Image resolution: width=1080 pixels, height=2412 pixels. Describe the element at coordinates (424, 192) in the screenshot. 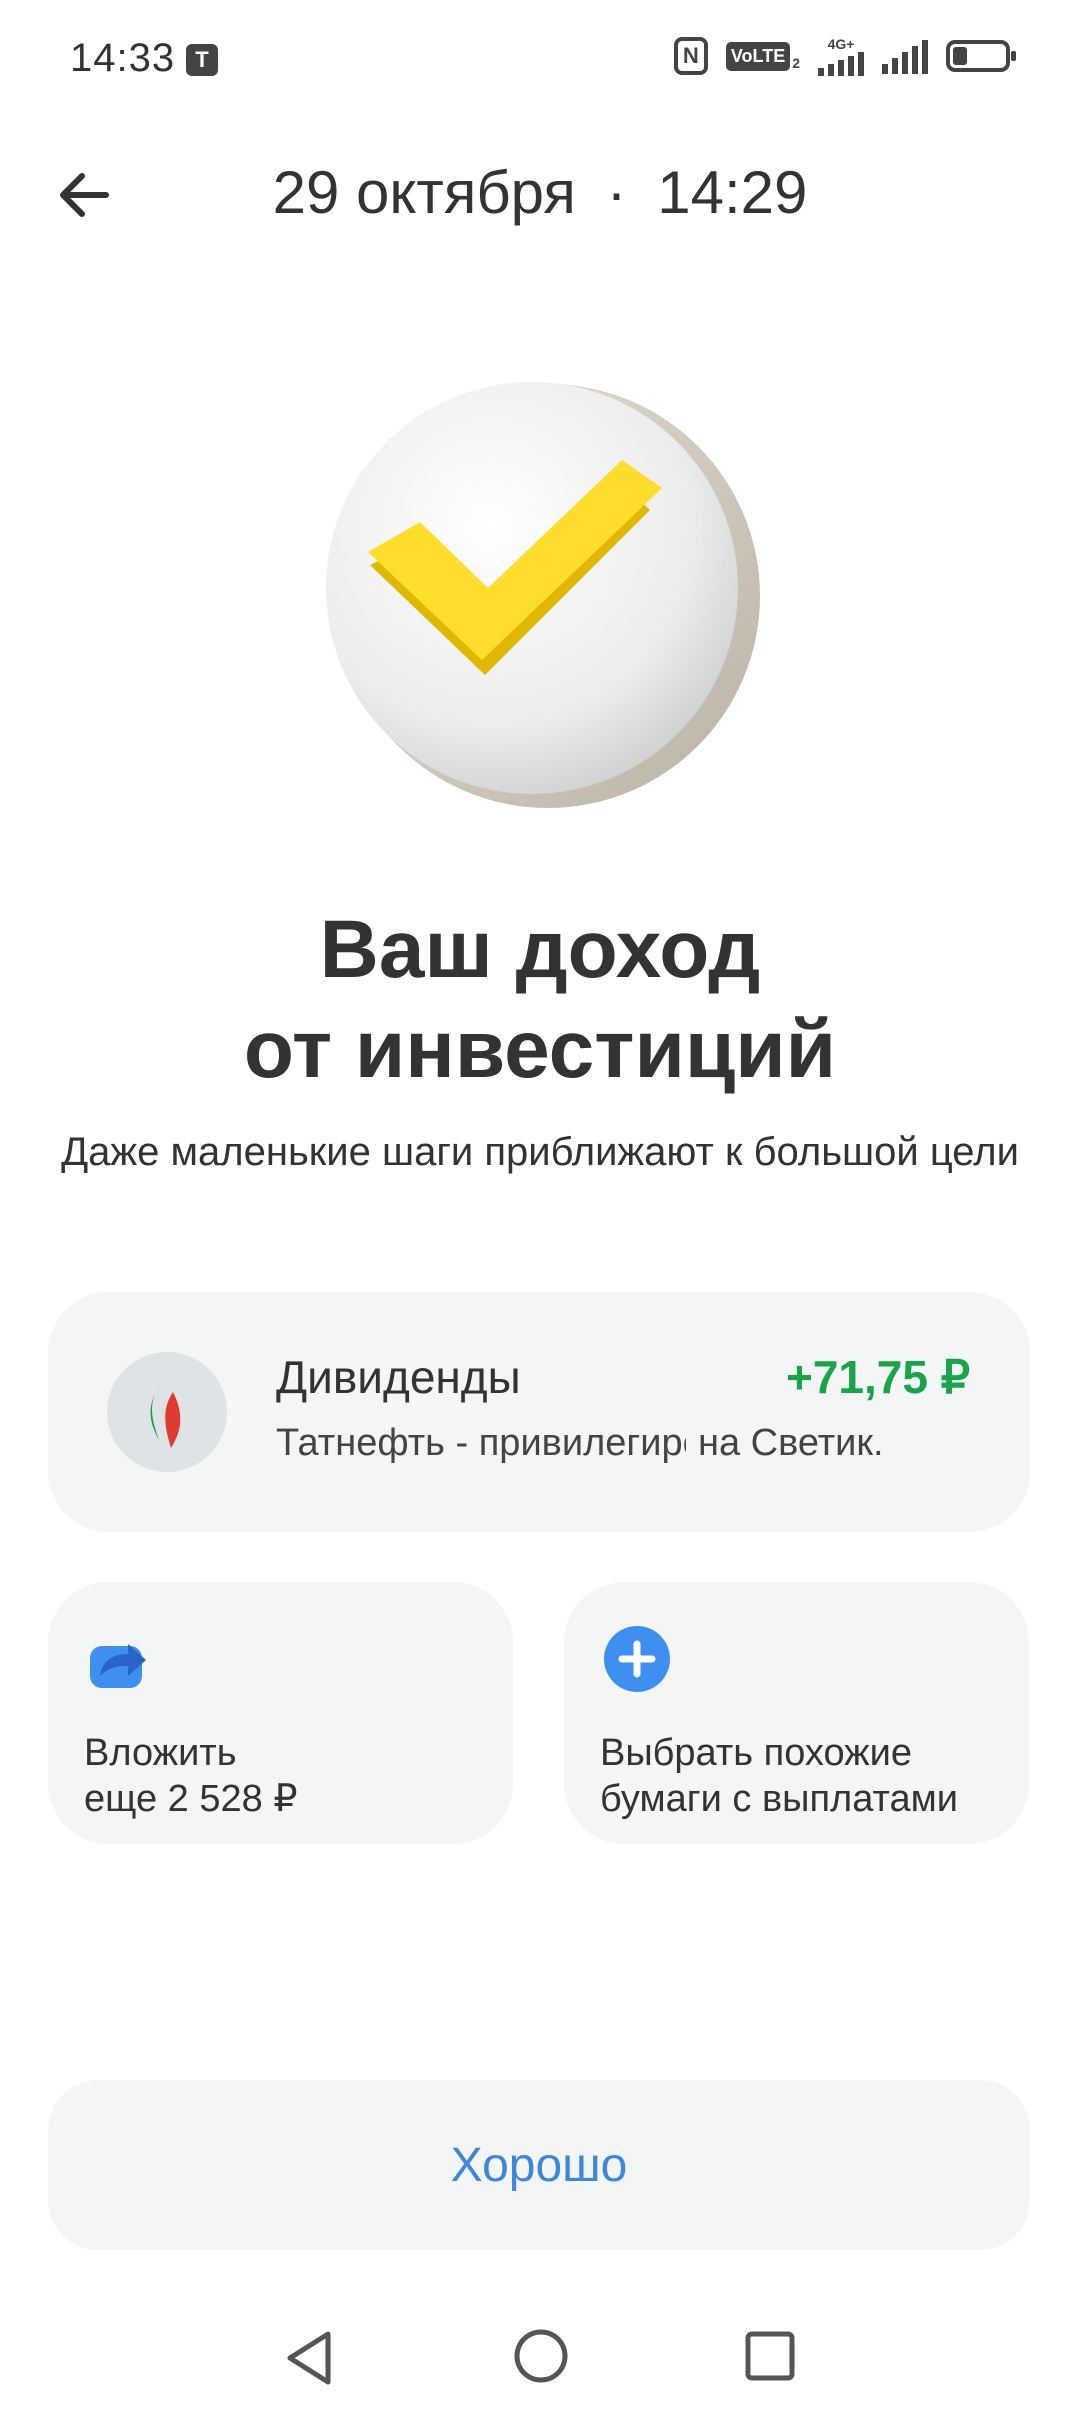

I see `header-date: 29 октября` at that location.